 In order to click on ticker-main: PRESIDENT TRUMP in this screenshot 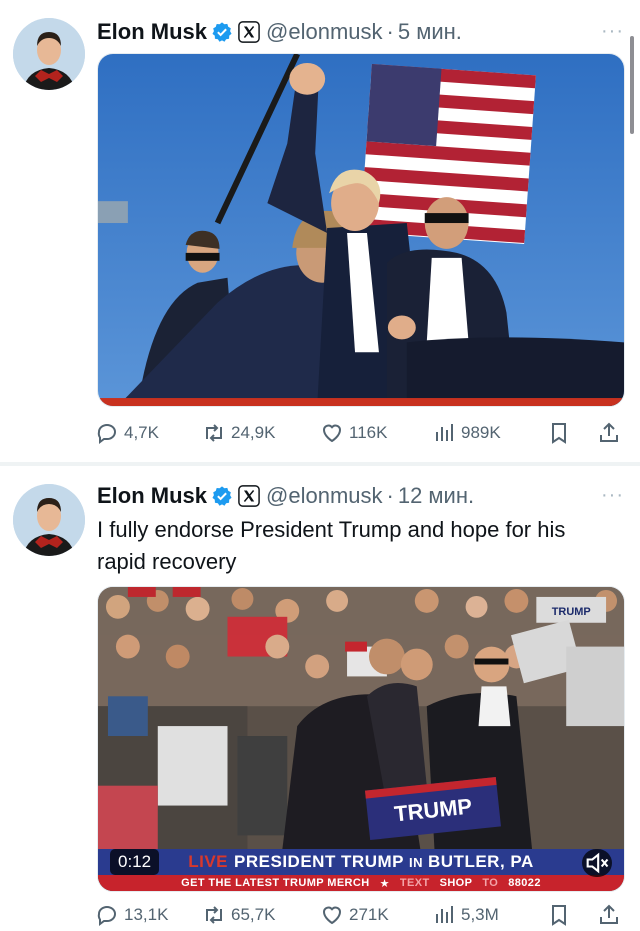, I will do `click(319, 861)`.